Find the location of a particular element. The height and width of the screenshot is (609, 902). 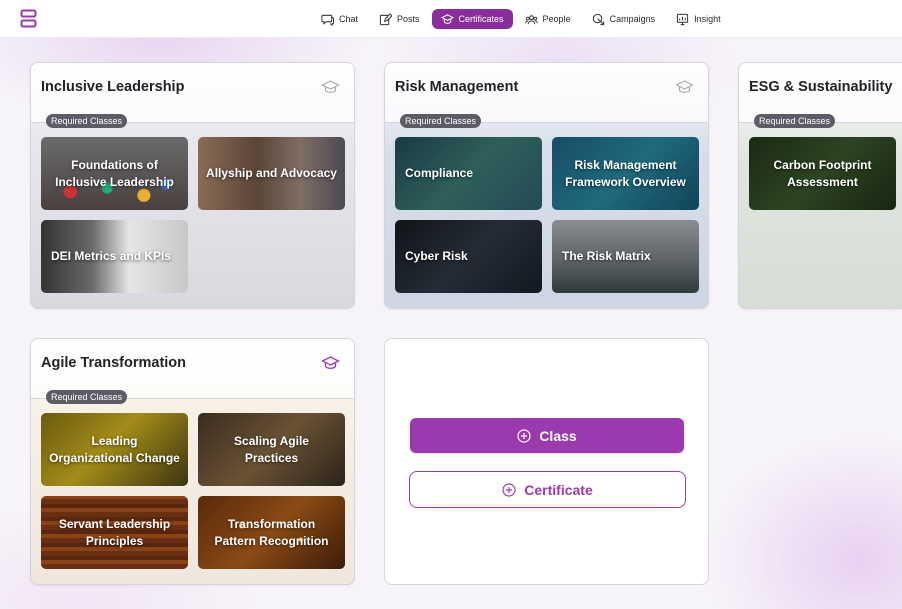

nav-item-campaigns: Campaigns is located at coordinates (624, 19).